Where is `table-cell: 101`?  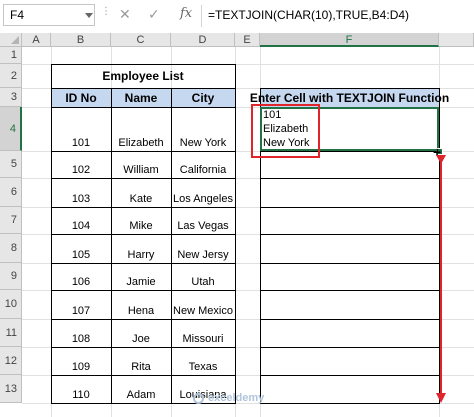
table-cell: 101 is located at coordinates (81, 129).